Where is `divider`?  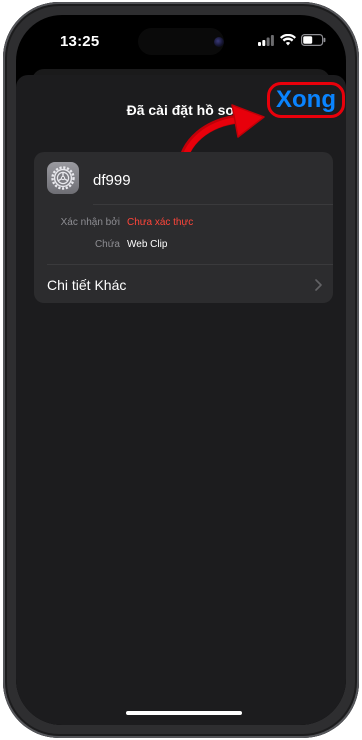 divider is located at coordinates (213, 204).